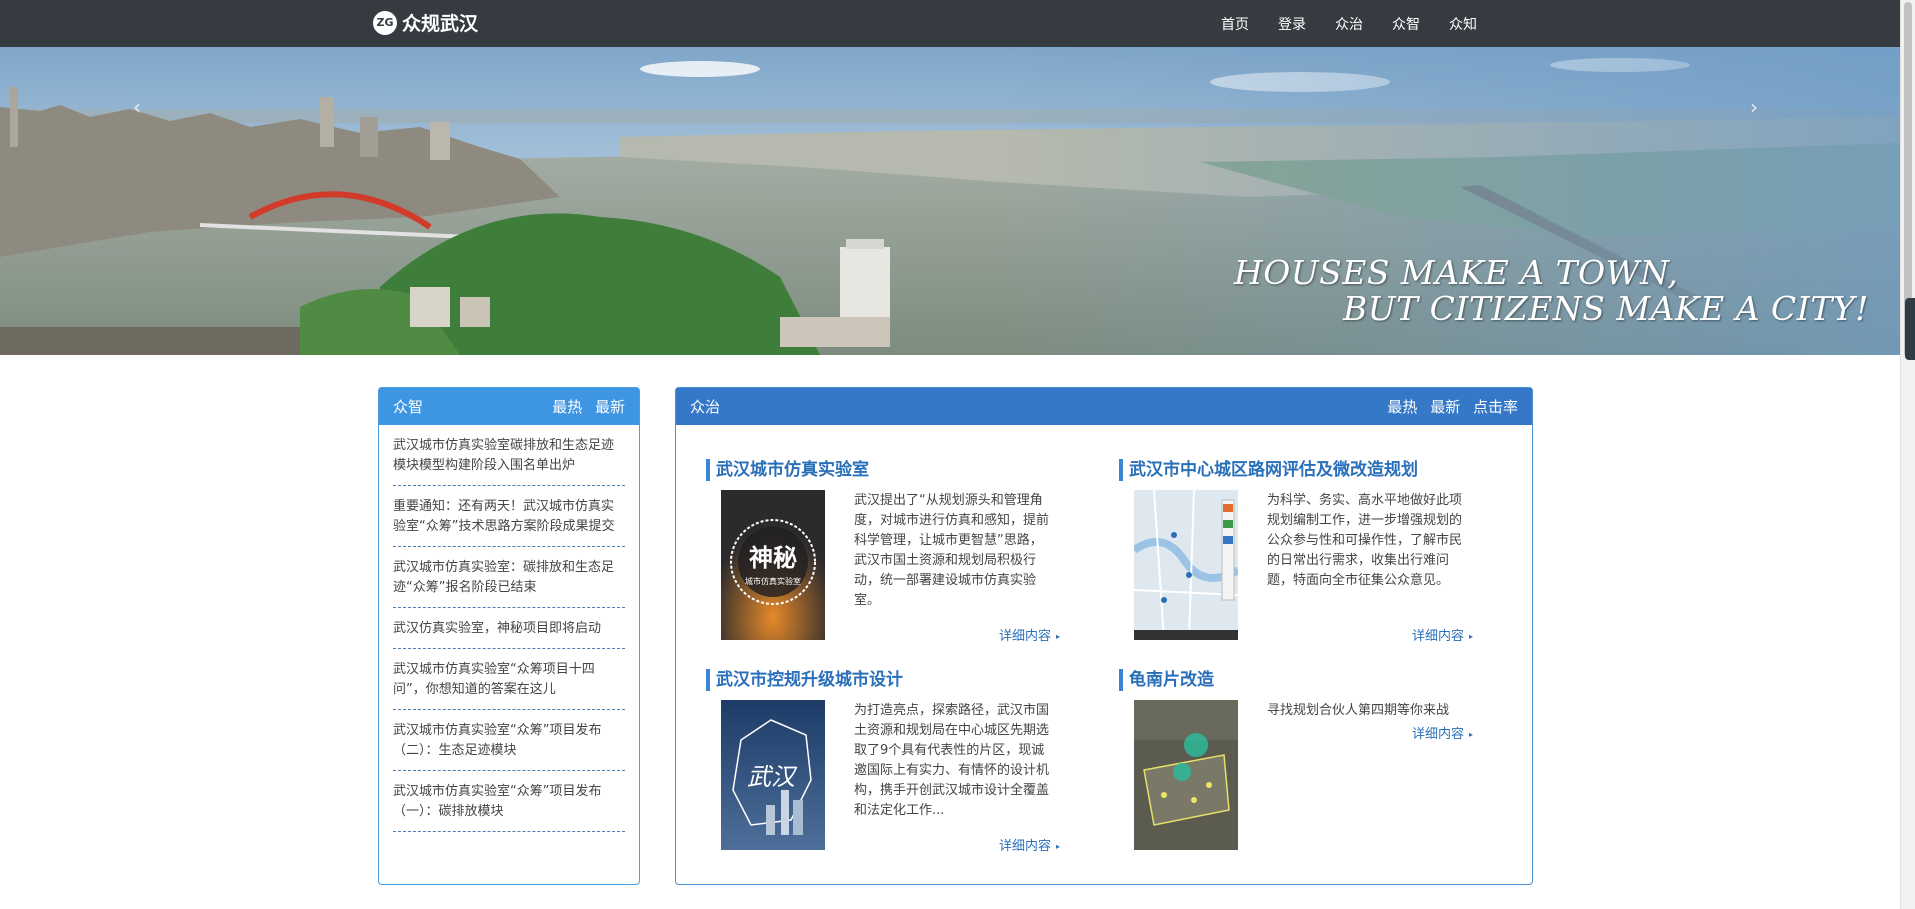 This screenshot has height=909, width=1915. I want to click on urban-design-poster-image: 武汉, so click(773, 775).